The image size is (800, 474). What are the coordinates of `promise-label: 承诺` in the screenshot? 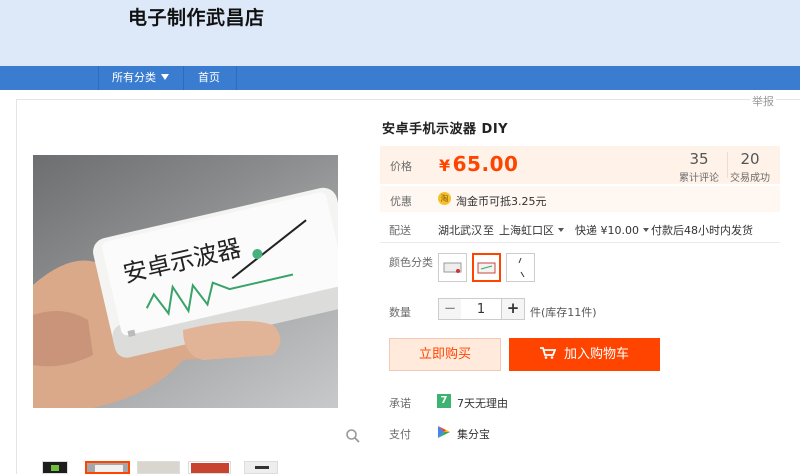 It's located at (400, 403).